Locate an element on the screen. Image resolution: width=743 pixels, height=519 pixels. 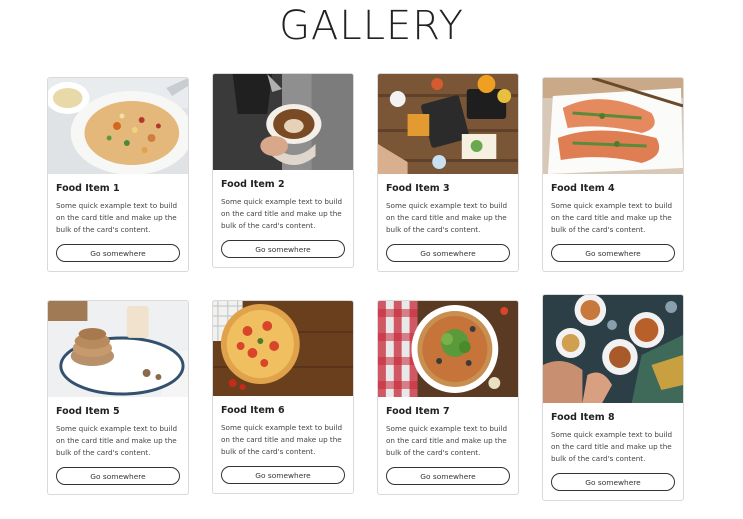
card-title: Food Item 4 is located at coordinates (583, 188).